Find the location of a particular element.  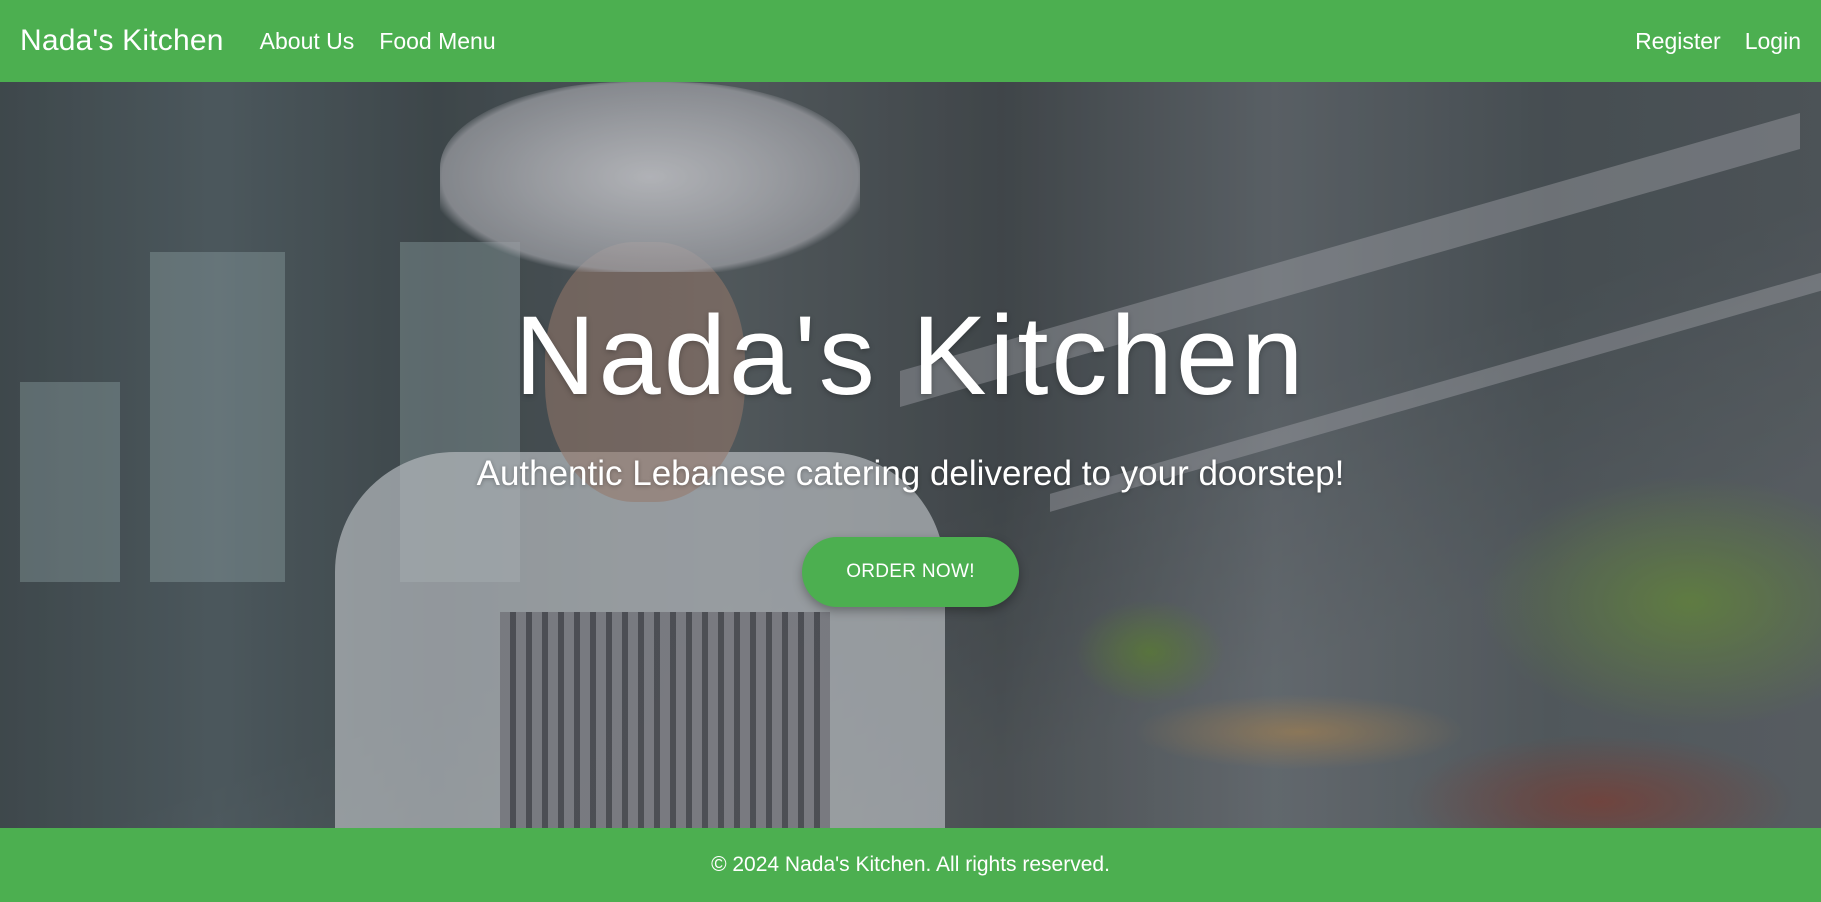

brand-logo-link: Nada's Kitchen is located at coordinates (122, 41).